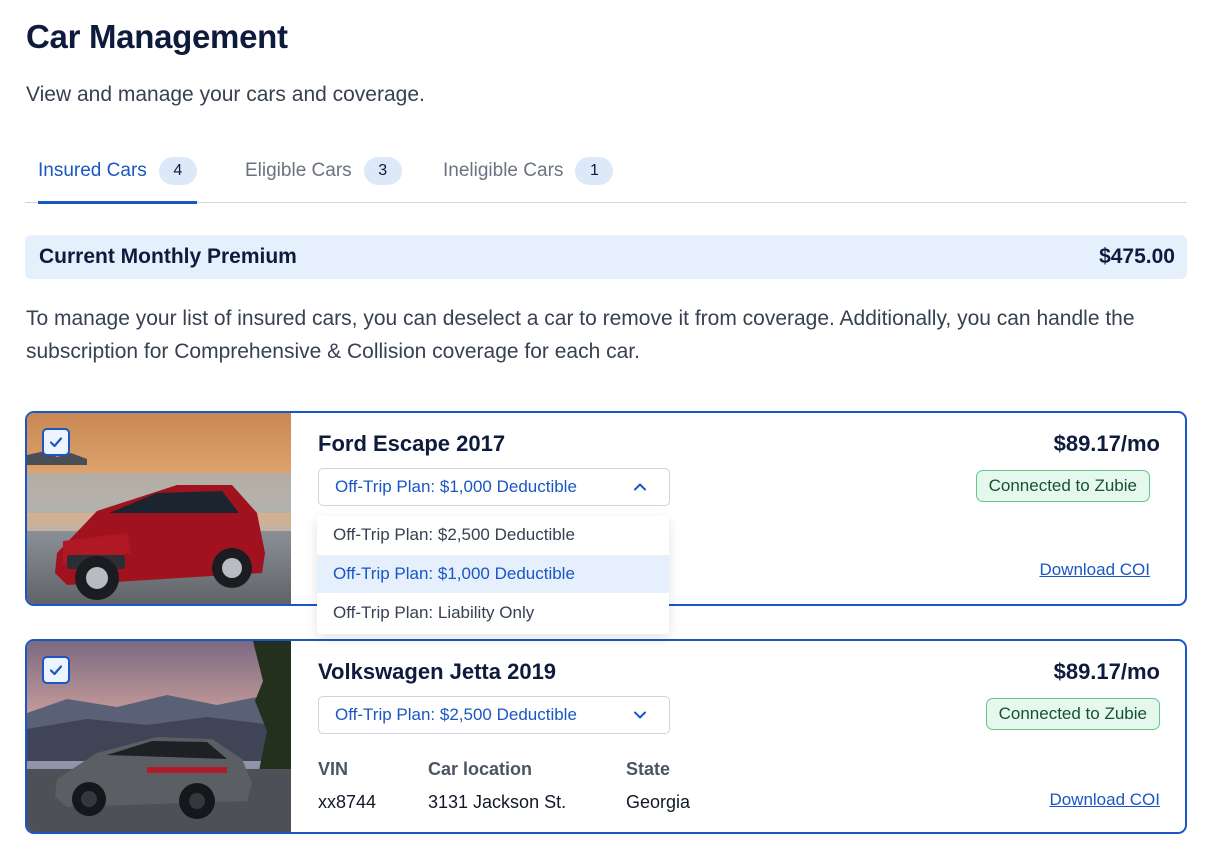 The image size is (1218, 858). I want to click on premium-label: Current Monthly Premium, so click(168, 256).